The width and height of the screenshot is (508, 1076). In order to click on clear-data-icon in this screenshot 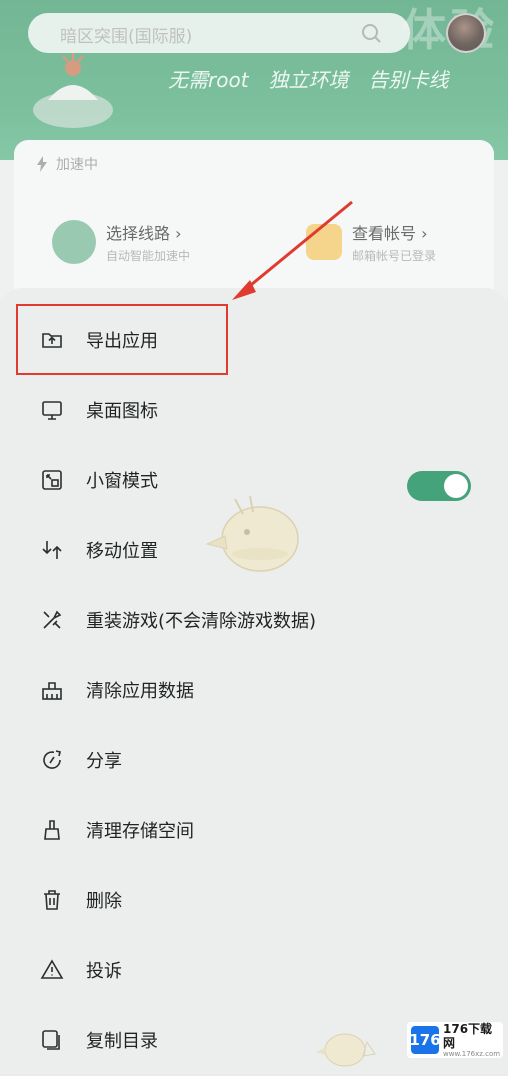, I will do `click(52, 691)`.